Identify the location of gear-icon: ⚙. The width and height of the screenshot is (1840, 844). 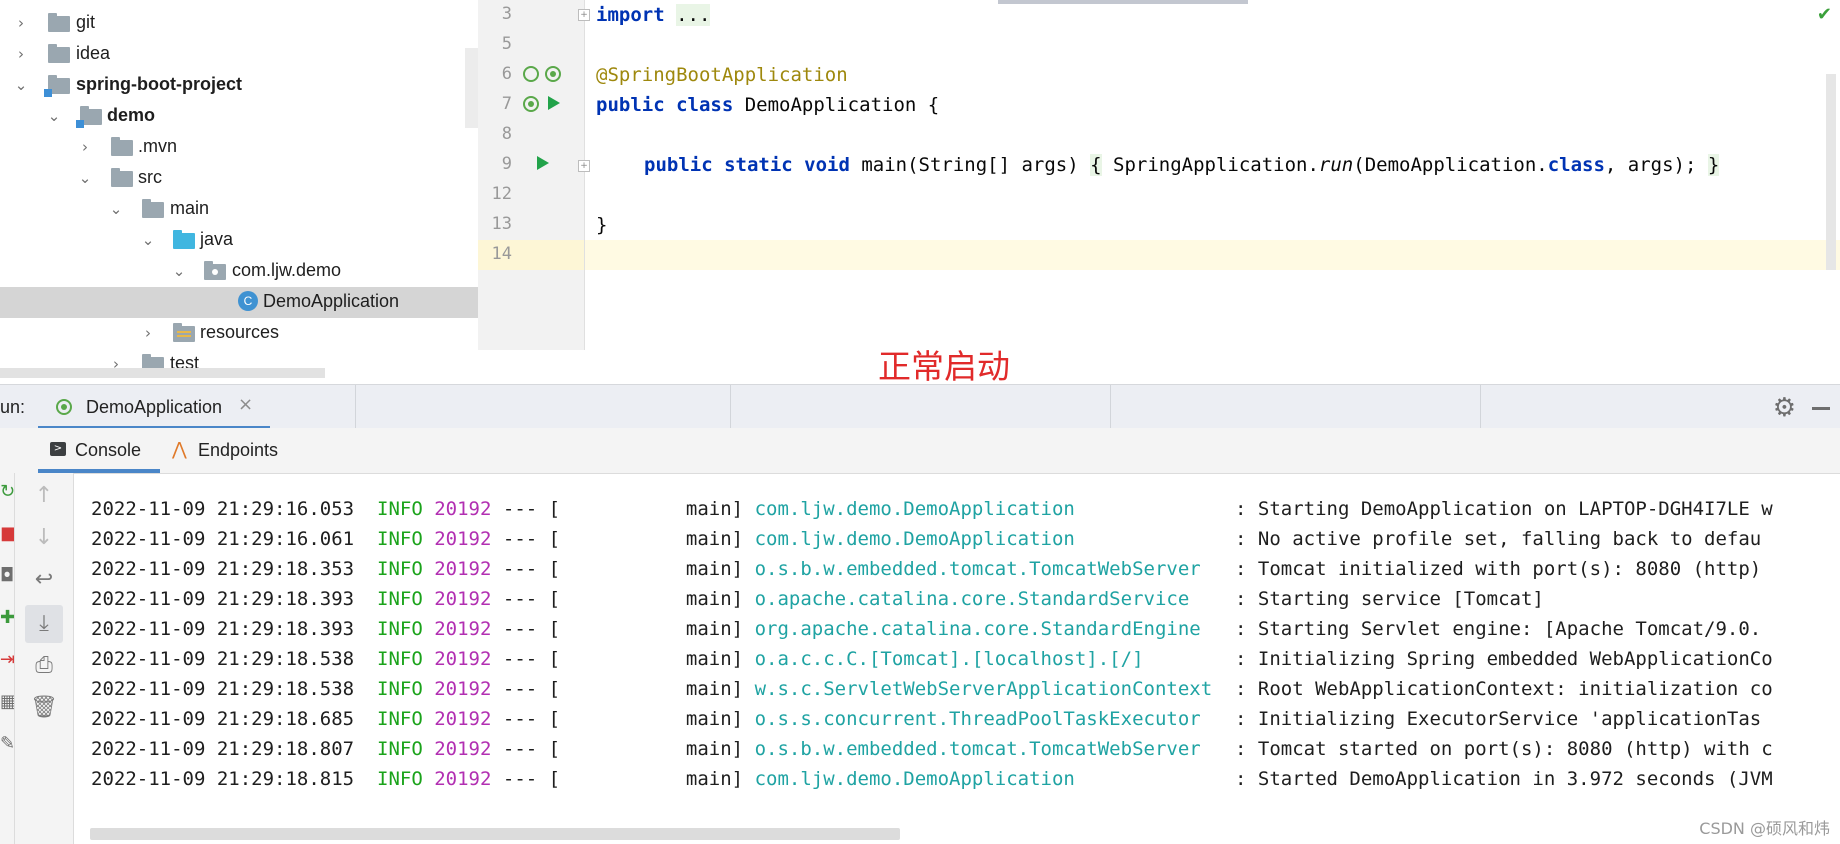
(1784, 408).